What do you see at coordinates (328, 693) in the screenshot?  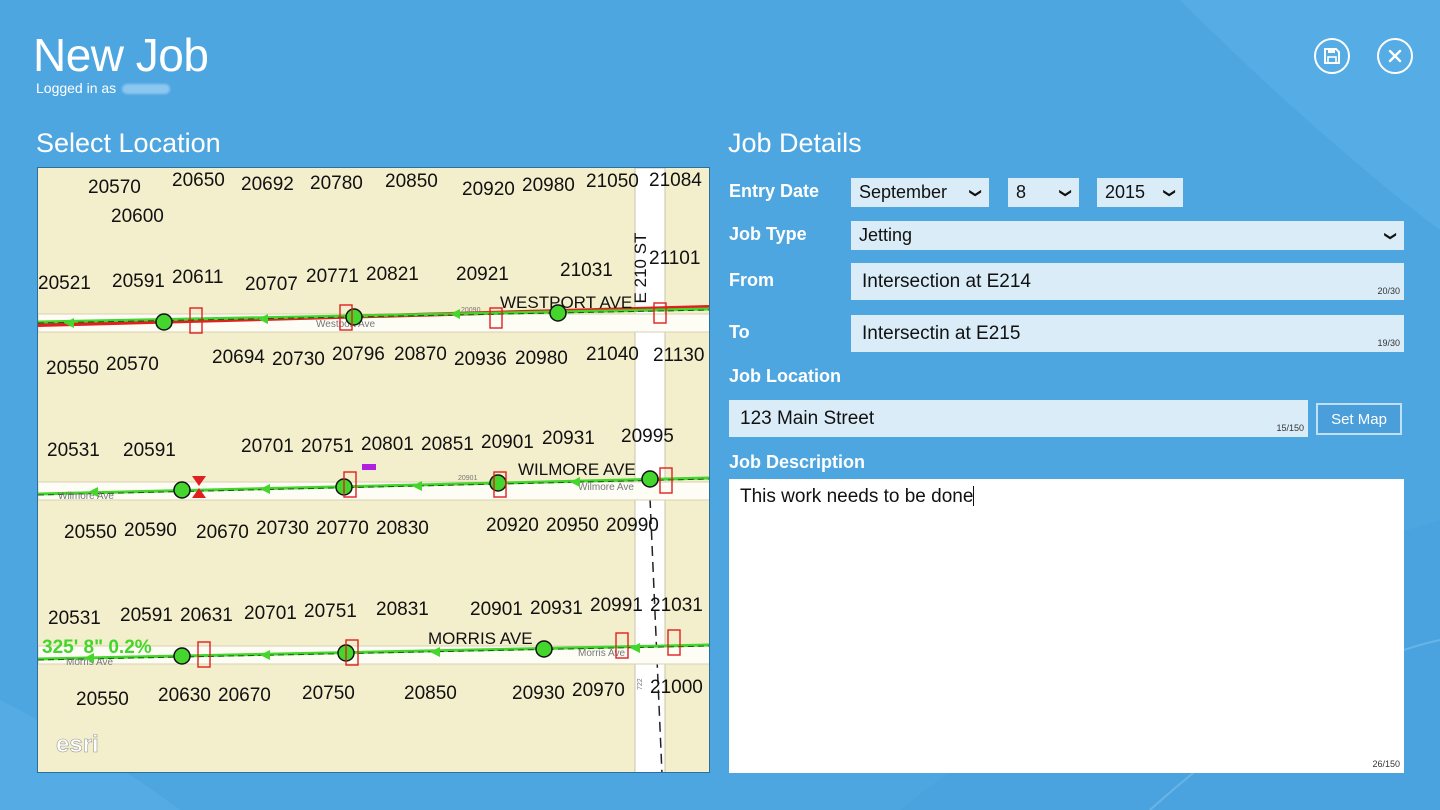 I see `parcel-label: 20750` at bounding box center [328, 693].